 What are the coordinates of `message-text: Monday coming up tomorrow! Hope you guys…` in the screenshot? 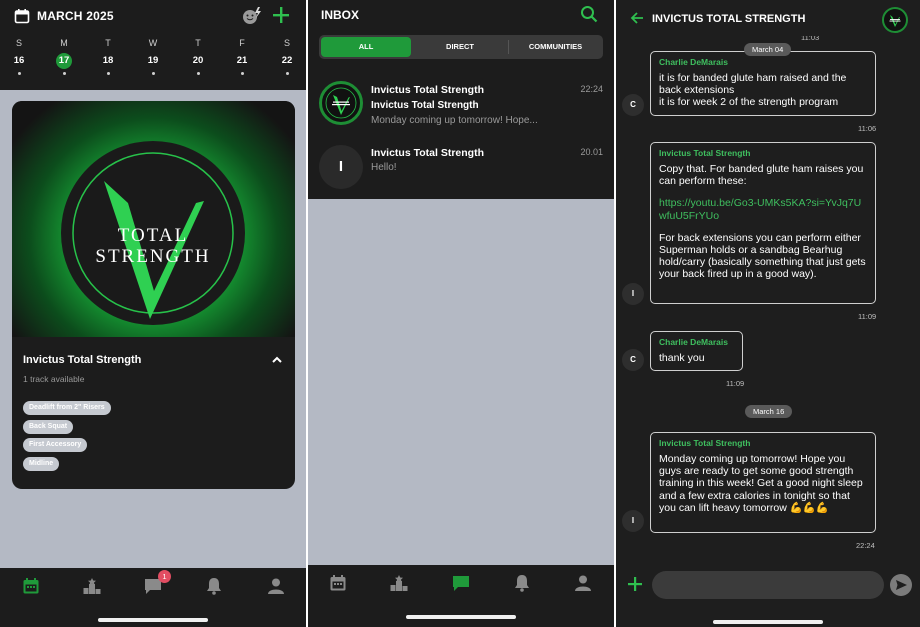 It's located at (761, 483).